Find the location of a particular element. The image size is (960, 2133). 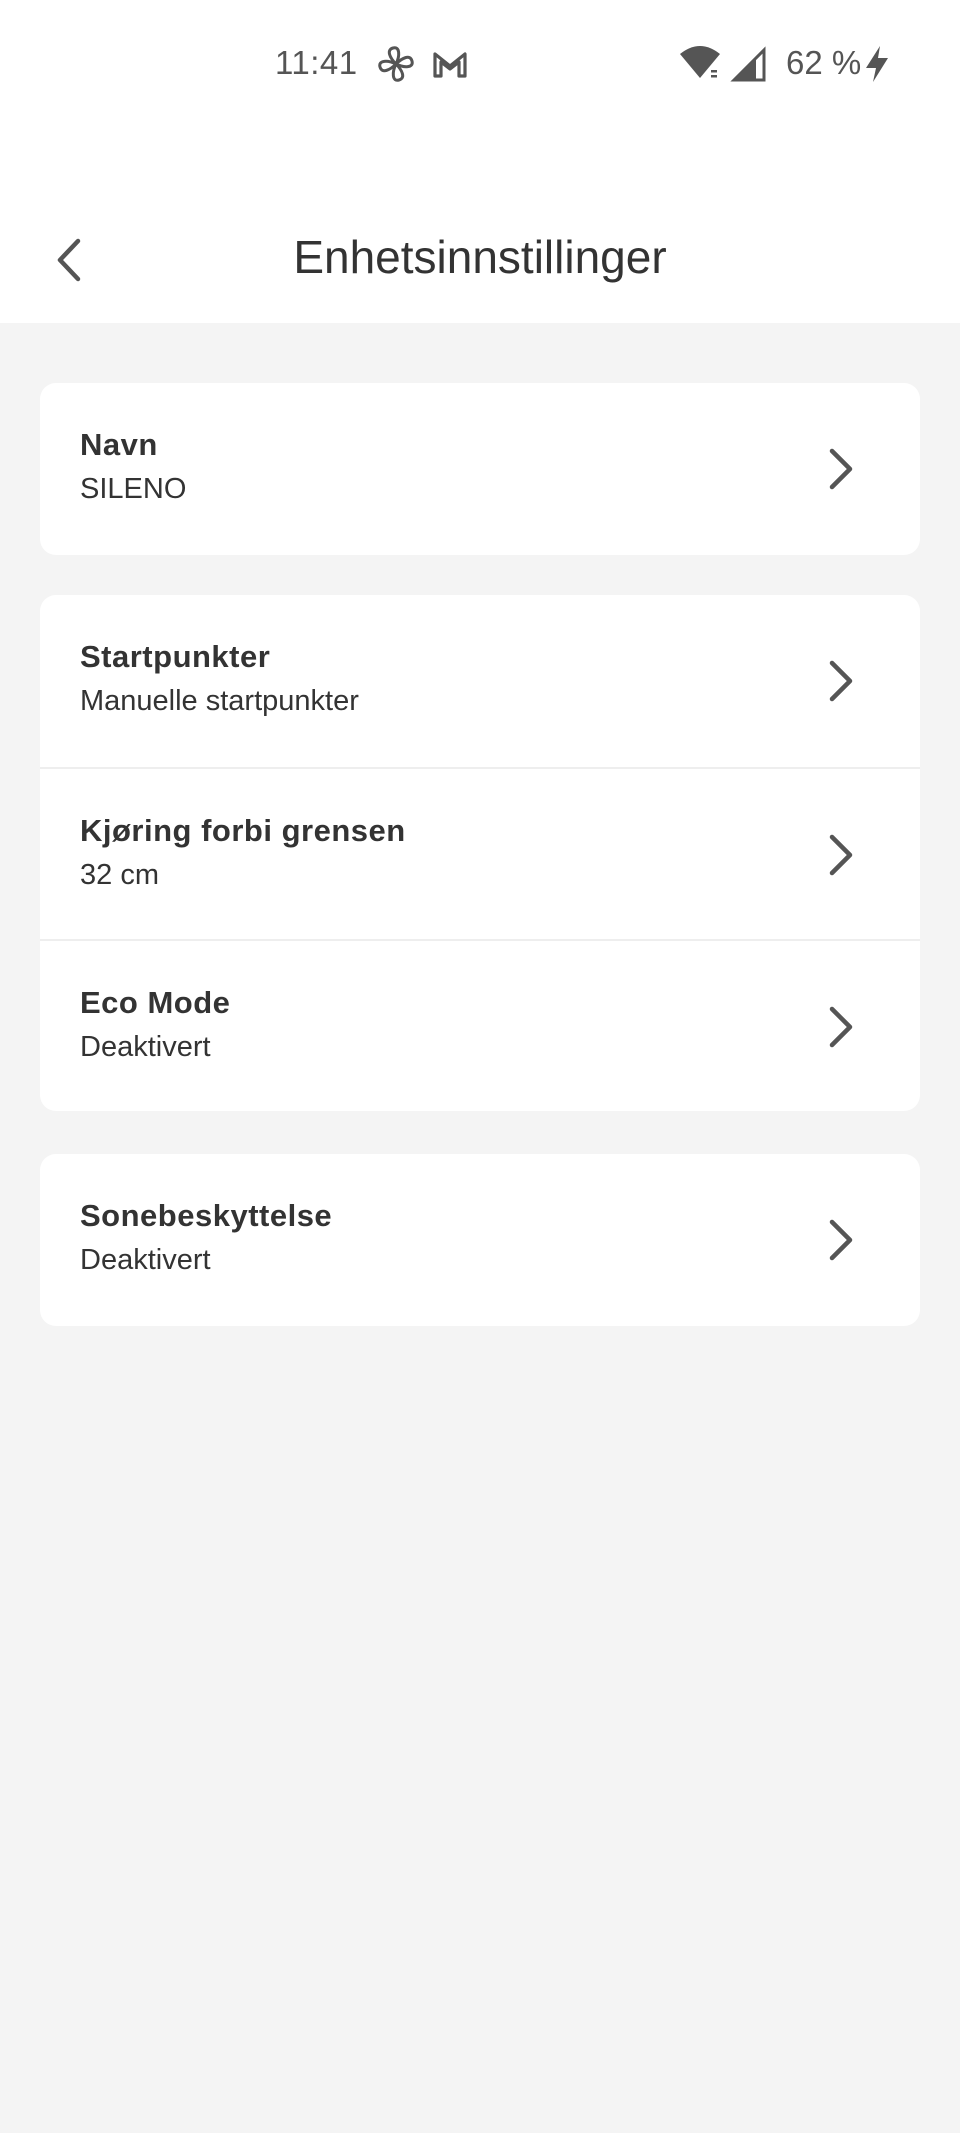

setting-row-navn: Navn SILENO is located at coordinates (480, 469).